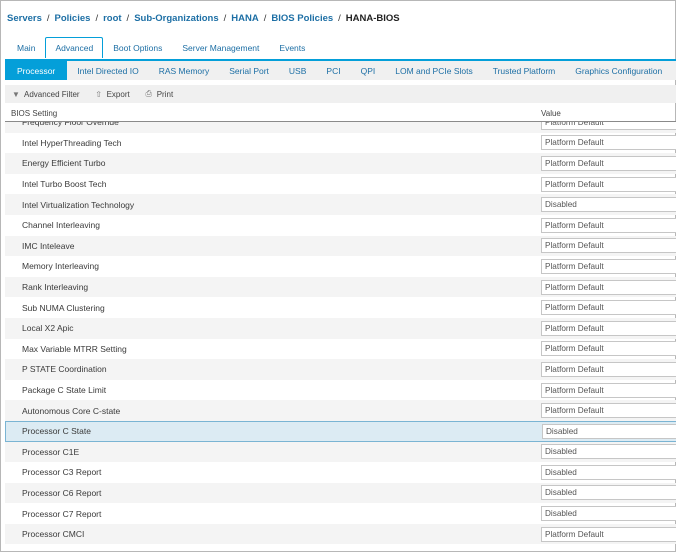  What do you see at coordinates (52, 94) in the screenshot?
I see `advanced-filter-label: Advanced Filter` at bounding box center [52, 94].